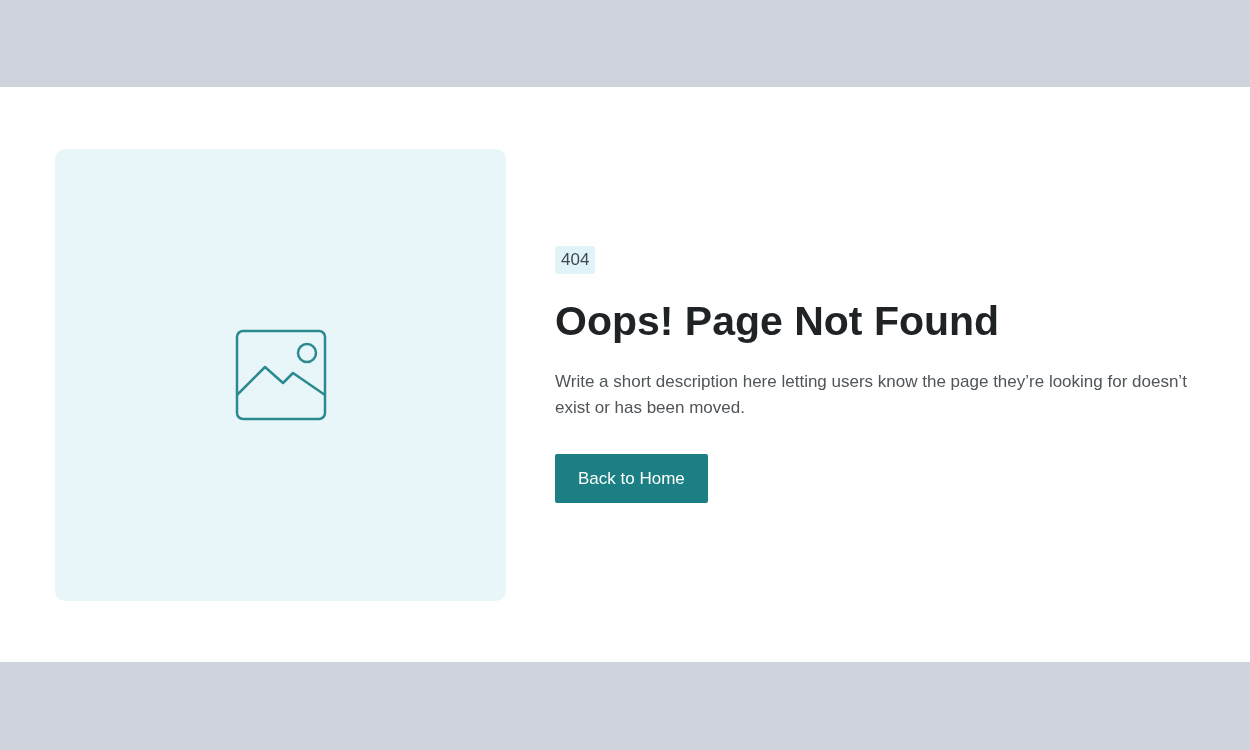  Describe the element at coordinates (575, 260) in the screenshot. I see `error-code-badge: 404` at that location.